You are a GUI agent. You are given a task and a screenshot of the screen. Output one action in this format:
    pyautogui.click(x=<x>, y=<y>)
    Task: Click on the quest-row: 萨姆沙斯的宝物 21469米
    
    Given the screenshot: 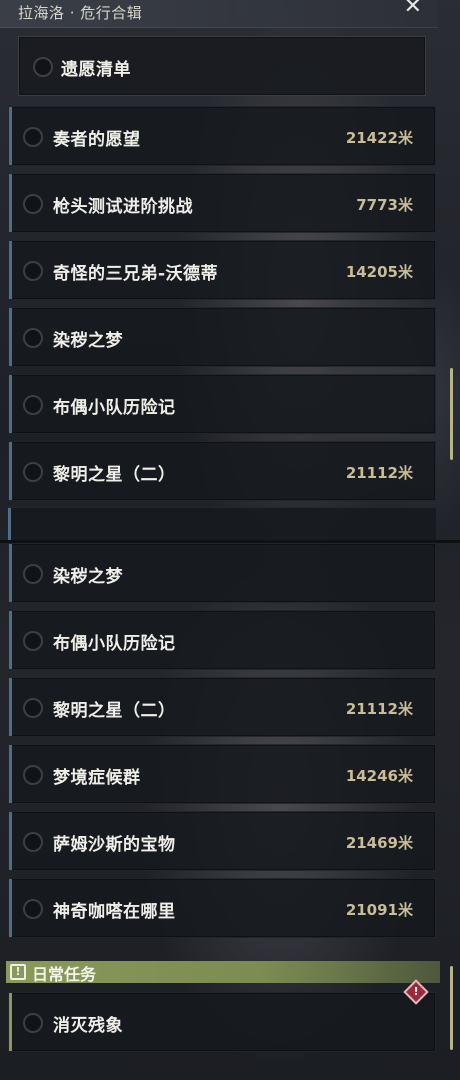 What is the action you would take?
    pyautogui.click(x=222, y=841)
    